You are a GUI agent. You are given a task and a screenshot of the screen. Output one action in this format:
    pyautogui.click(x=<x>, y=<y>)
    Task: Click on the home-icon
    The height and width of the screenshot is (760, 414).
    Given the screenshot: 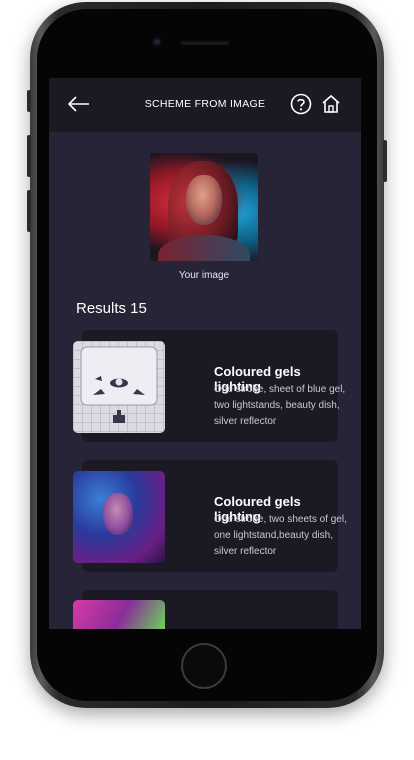 What is the action you would take?
    pyautogui.click(x=331, y=104)
    